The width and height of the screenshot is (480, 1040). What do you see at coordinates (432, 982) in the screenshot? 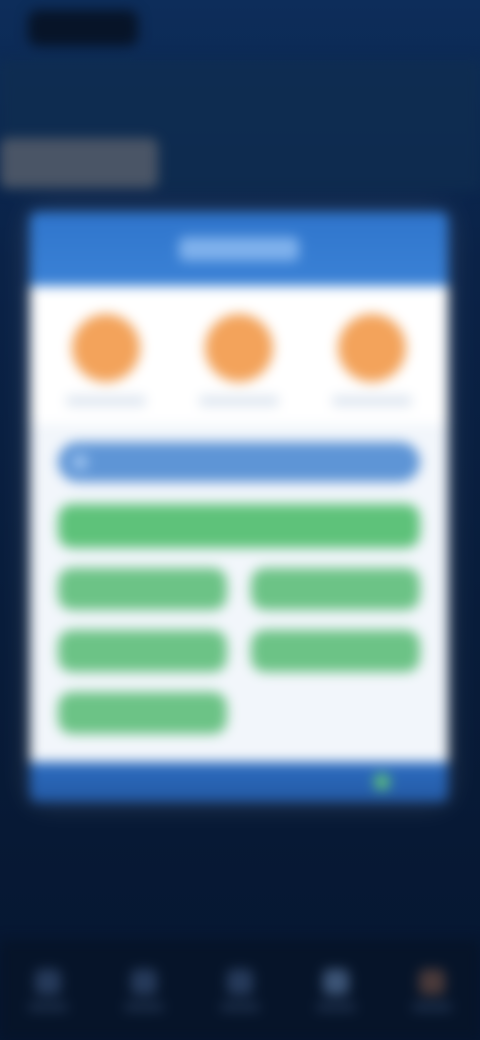
I see `more-icon` at bounding box center [432, 982].